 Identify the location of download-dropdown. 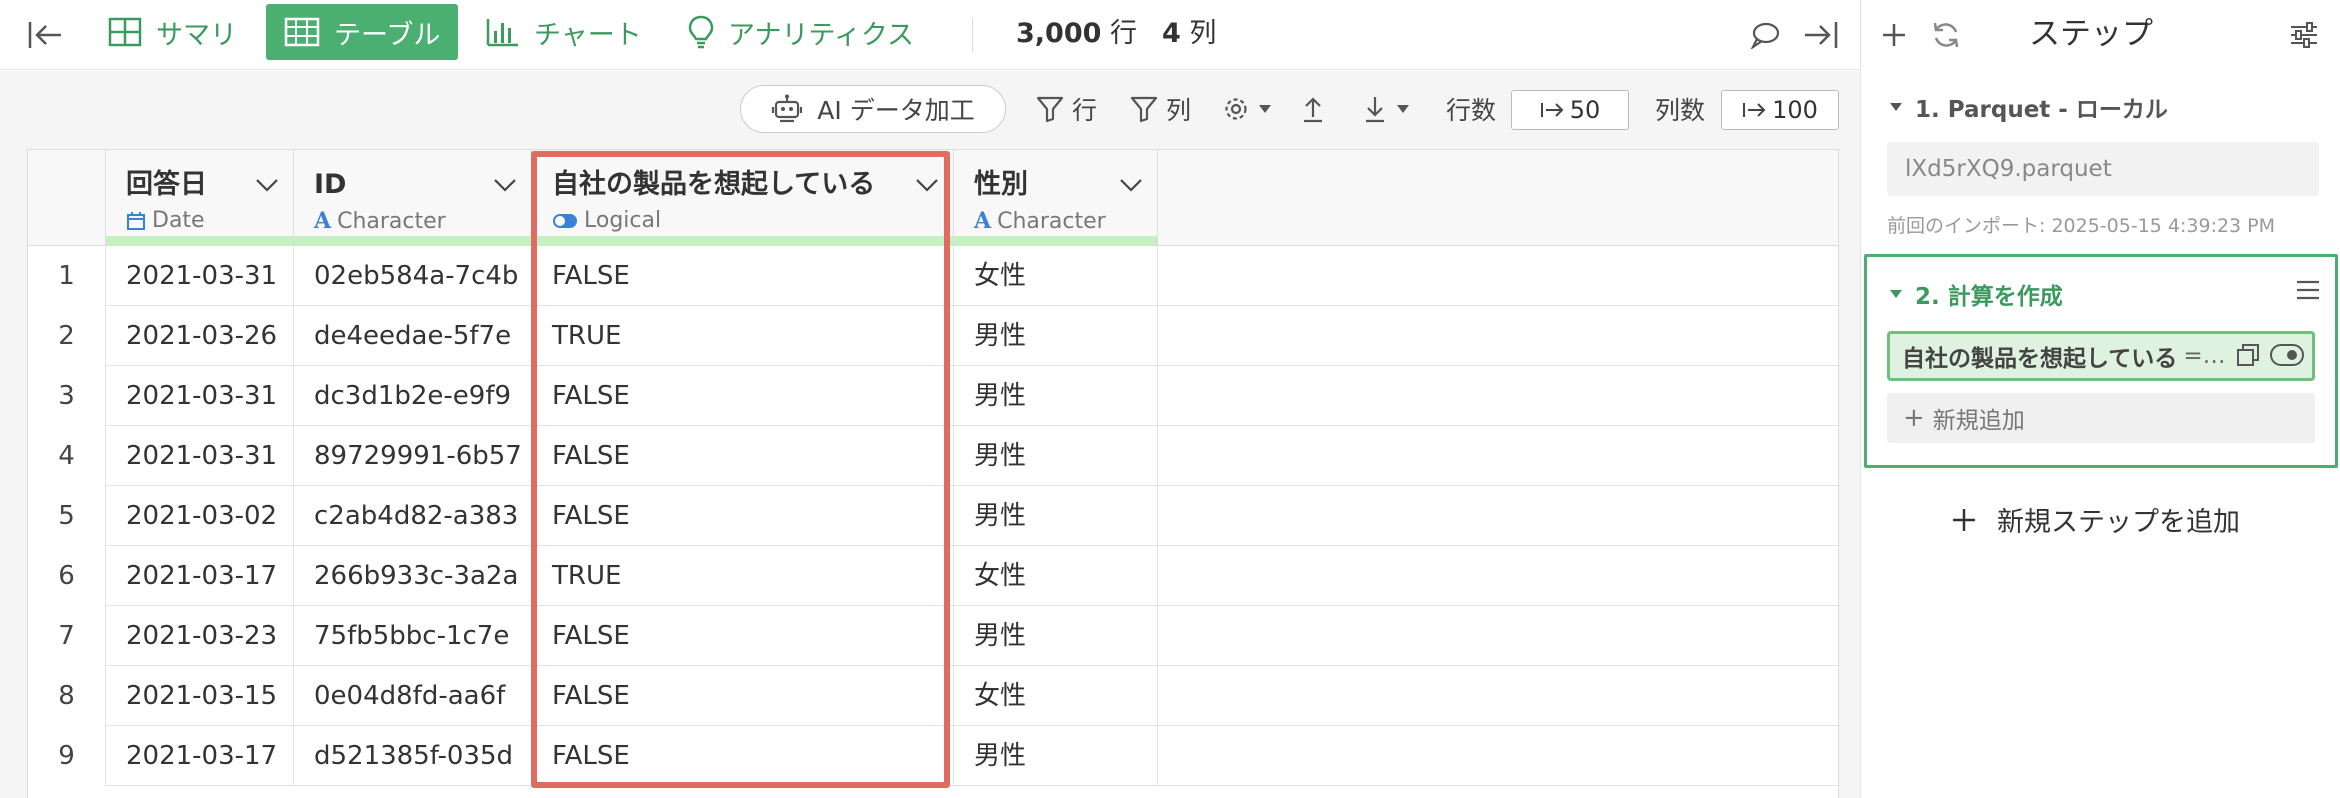
(1386, 109).